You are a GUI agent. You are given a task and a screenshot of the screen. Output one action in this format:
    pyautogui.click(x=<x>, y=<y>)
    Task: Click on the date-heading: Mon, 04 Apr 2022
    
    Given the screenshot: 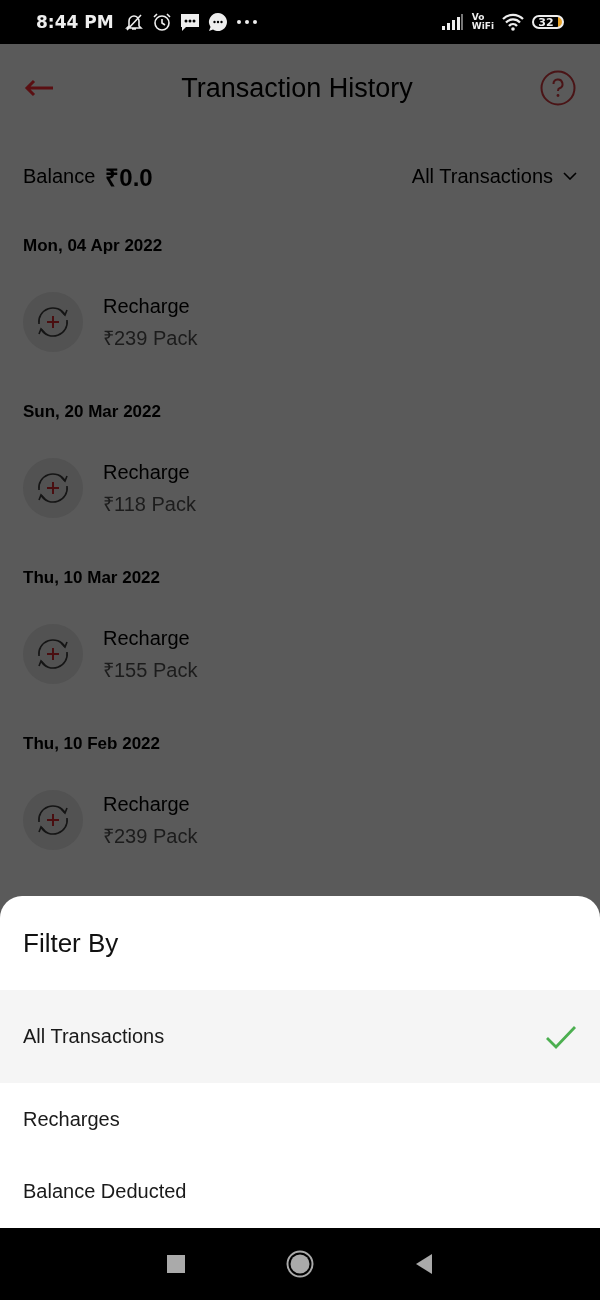 What is the action you would take?
    pyautogui.click(x=93, y=246)
    